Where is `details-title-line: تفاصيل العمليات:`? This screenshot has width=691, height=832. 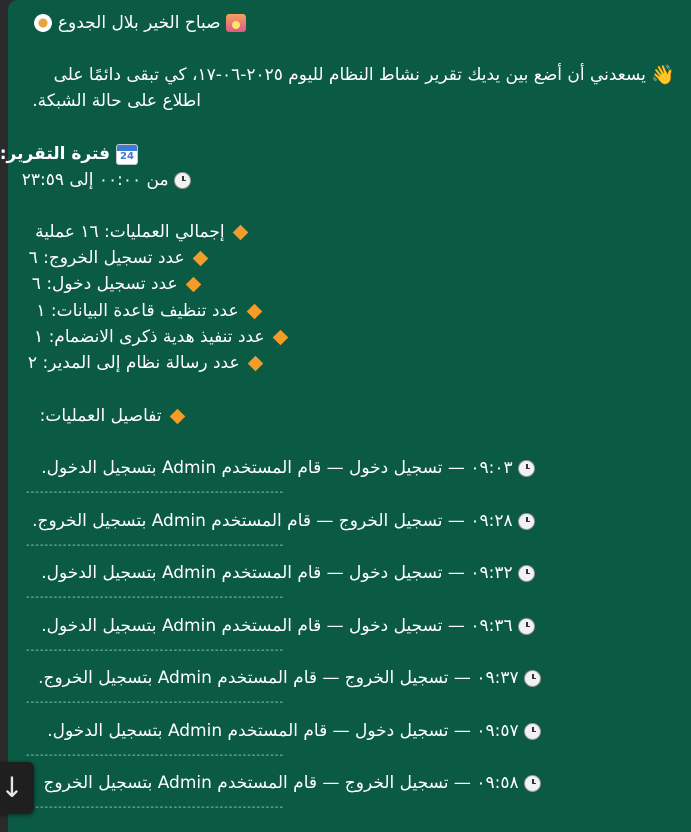
details-title-line: تفاصيل العمليات: is located at coordinates (114, 416).